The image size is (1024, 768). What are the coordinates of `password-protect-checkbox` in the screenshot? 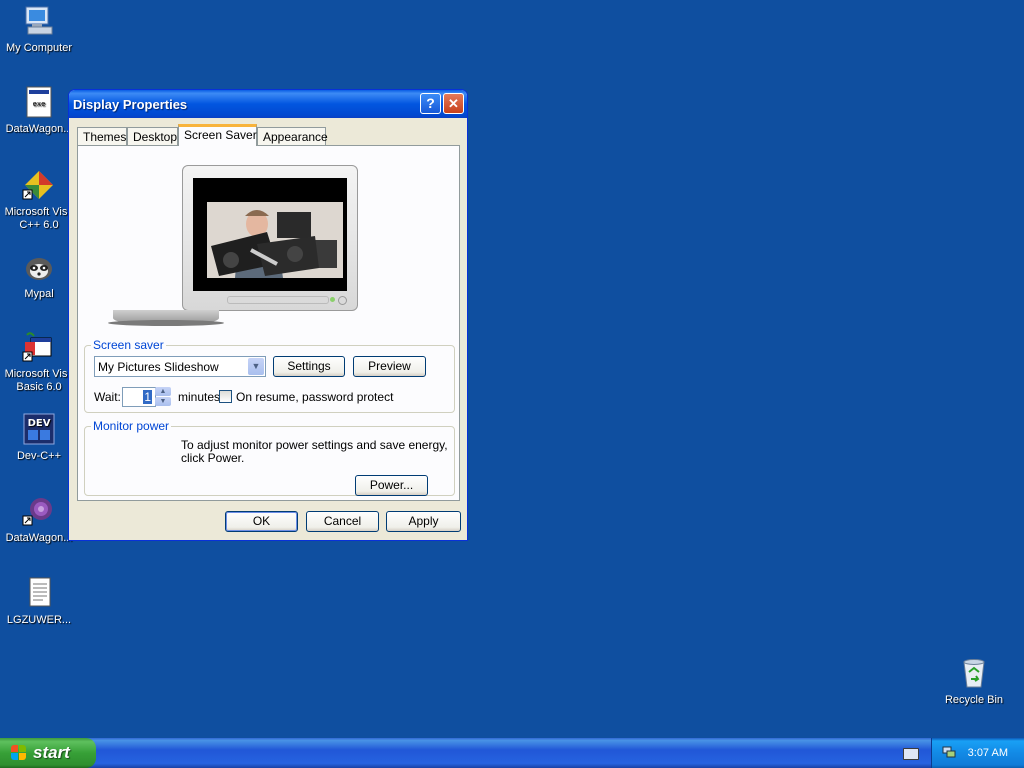 It's located at (225, 396).